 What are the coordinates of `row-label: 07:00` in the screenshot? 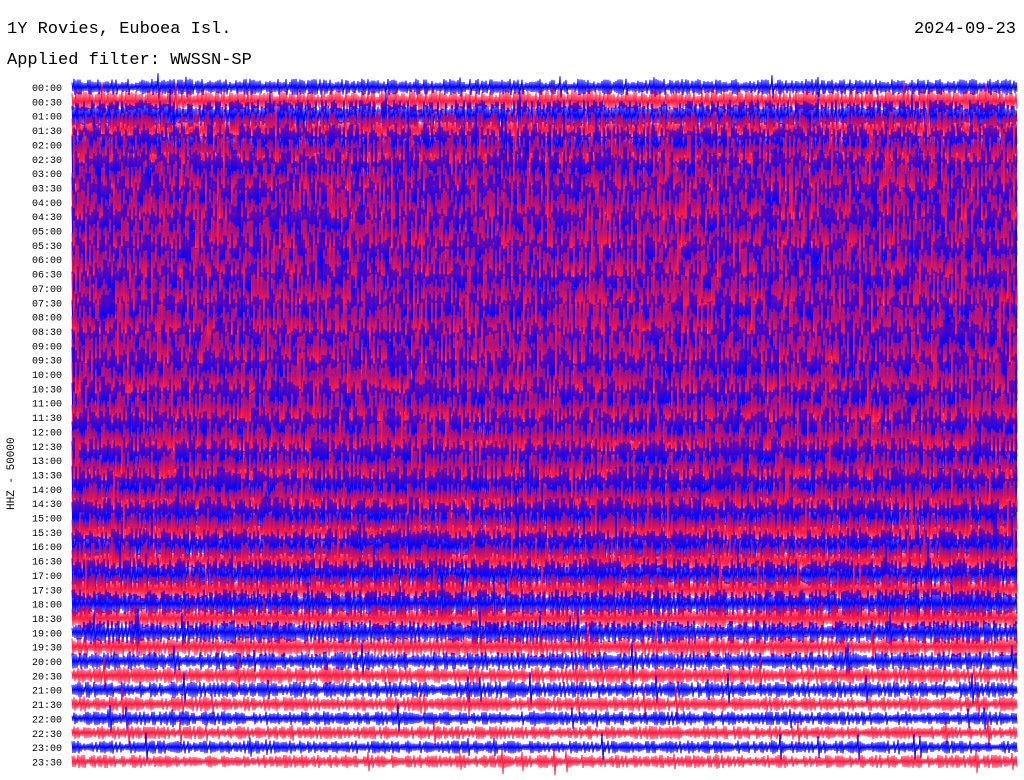 It's located at (47, 290).